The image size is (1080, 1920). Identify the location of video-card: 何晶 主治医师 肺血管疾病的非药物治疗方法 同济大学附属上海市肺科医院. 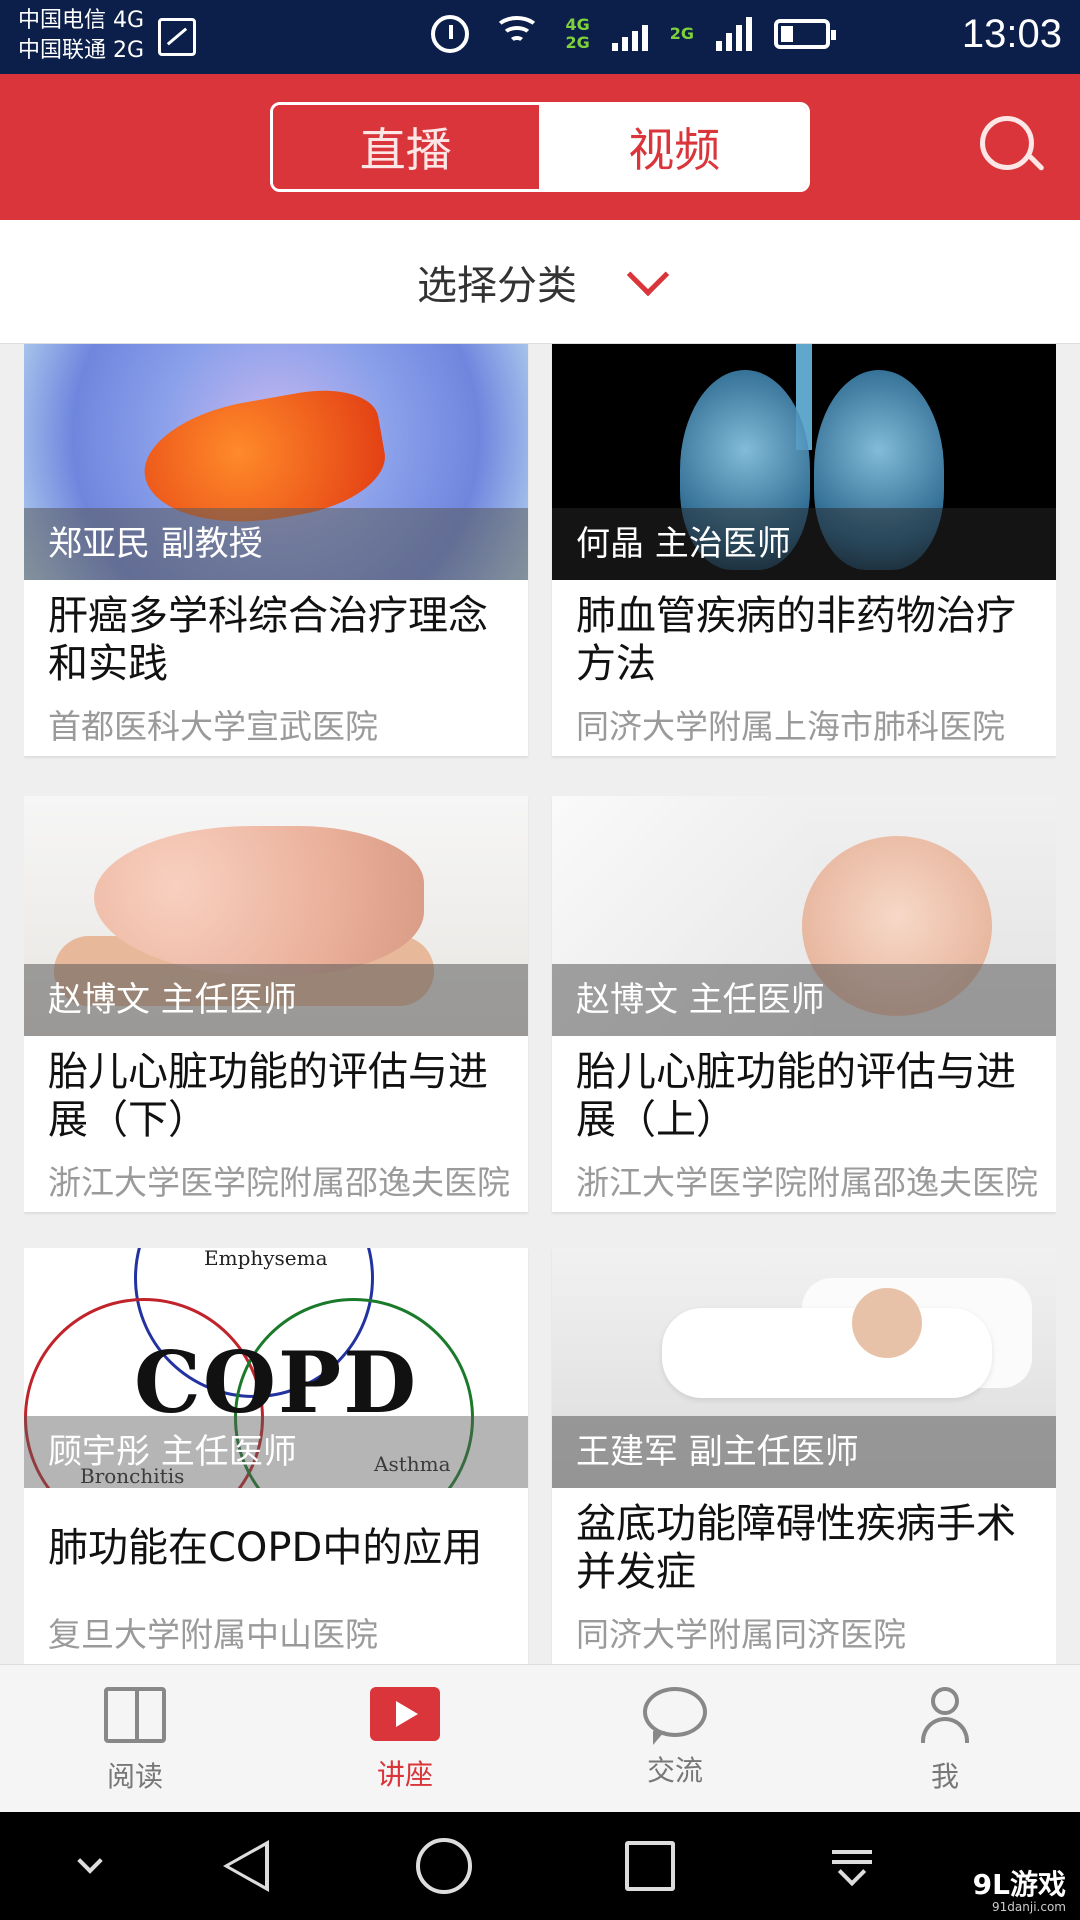
(804, 550).